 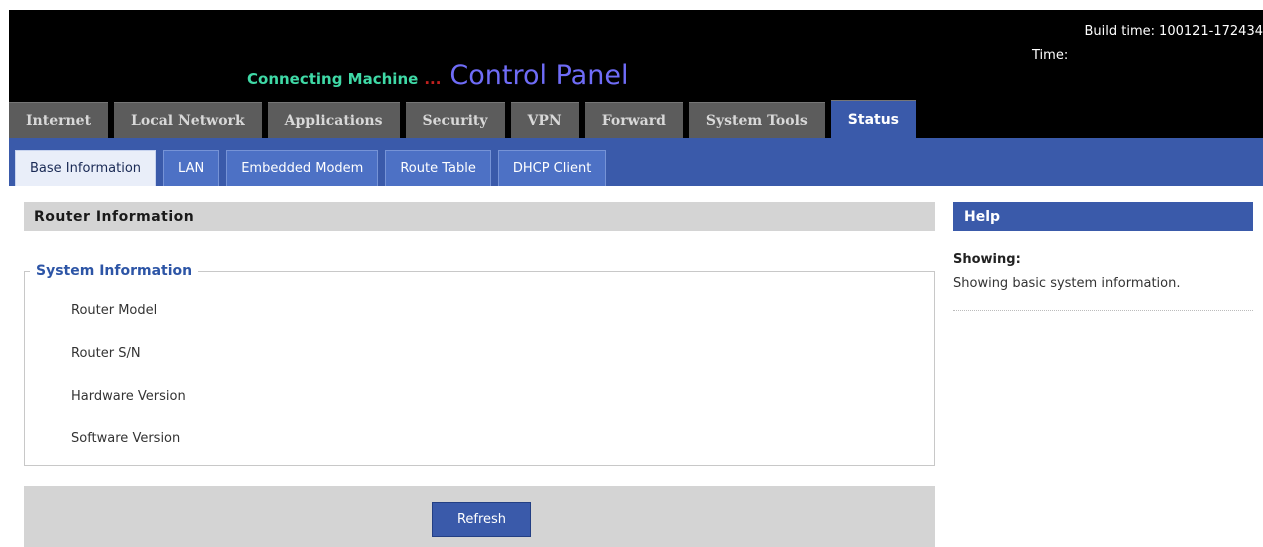 I want to click on tab-vpn: VPN, so click(x=544, y=120).